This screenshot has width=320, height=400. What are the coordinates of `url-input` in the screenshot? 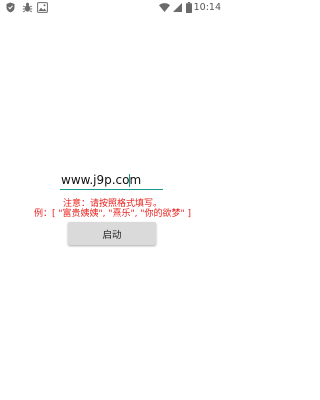 It's located at (111, 180).